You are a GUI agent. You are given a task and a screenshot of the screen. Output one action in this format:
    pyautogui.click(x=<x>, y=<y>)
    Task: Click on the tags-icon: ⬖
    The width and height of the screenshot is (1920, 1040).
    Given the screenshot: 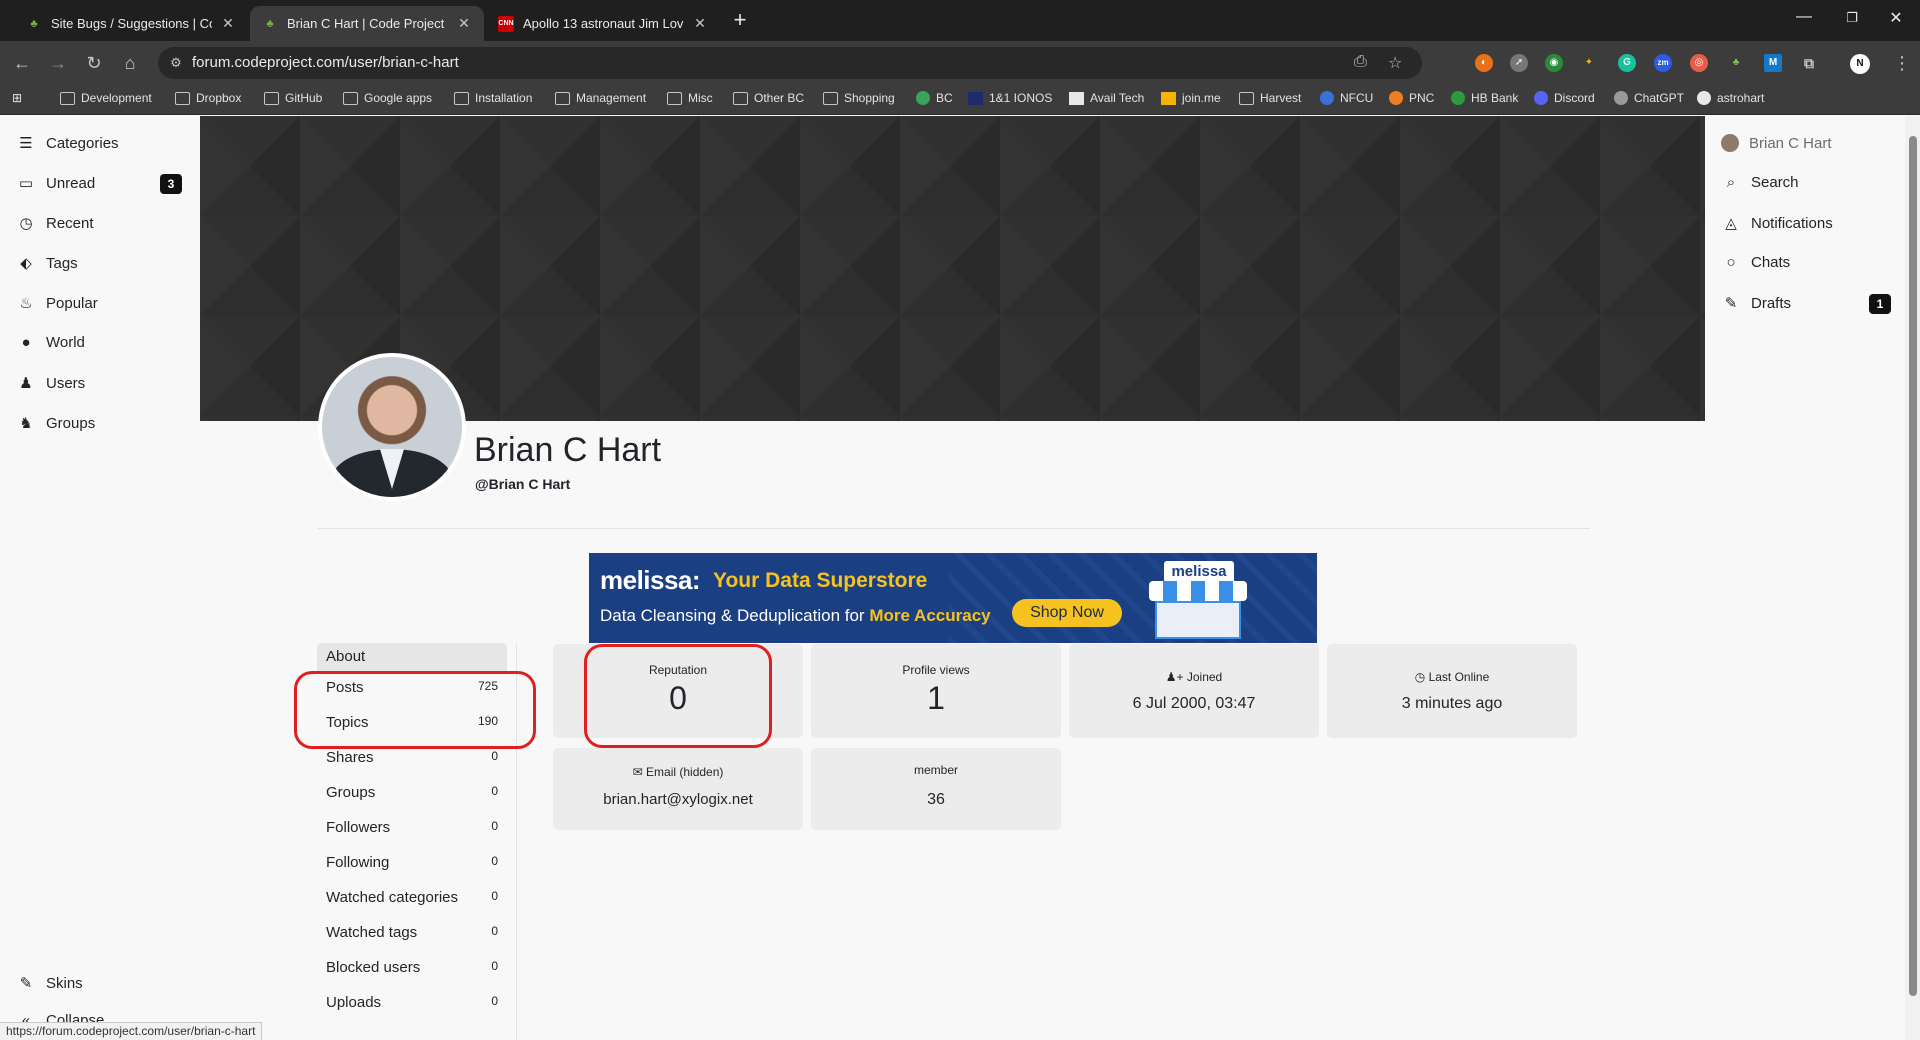 What is the action you would take?
    pyautogui.click(x=26, y=263)
    